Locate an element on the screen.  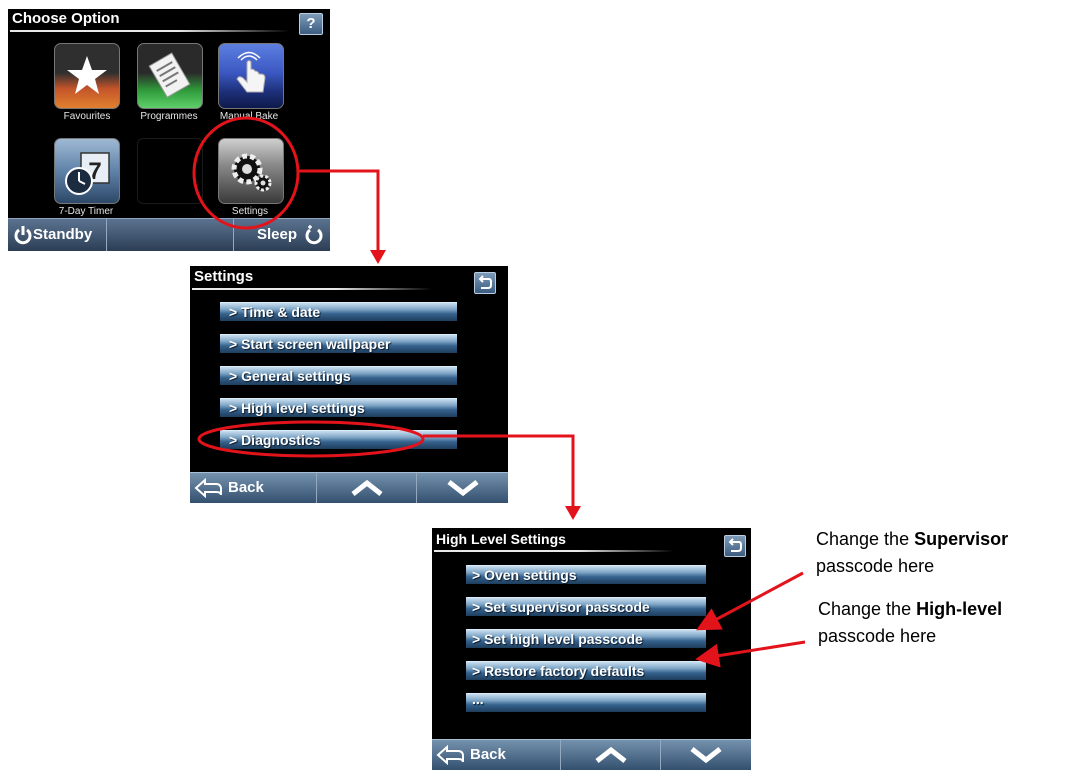
tile-label: 7-Day Timer is located at coordinates (86, 211).